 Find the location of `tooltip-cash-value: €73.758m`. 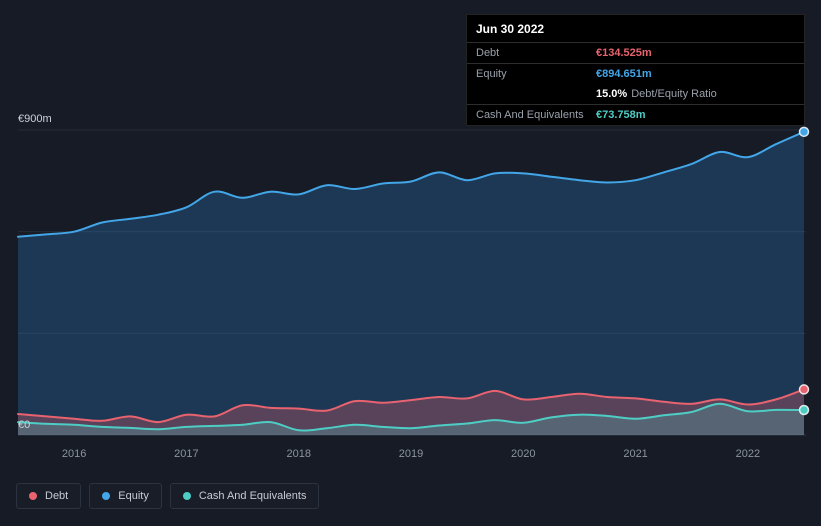

tooltip-cash-value: €73.758m is located at coordinates (621, 115).